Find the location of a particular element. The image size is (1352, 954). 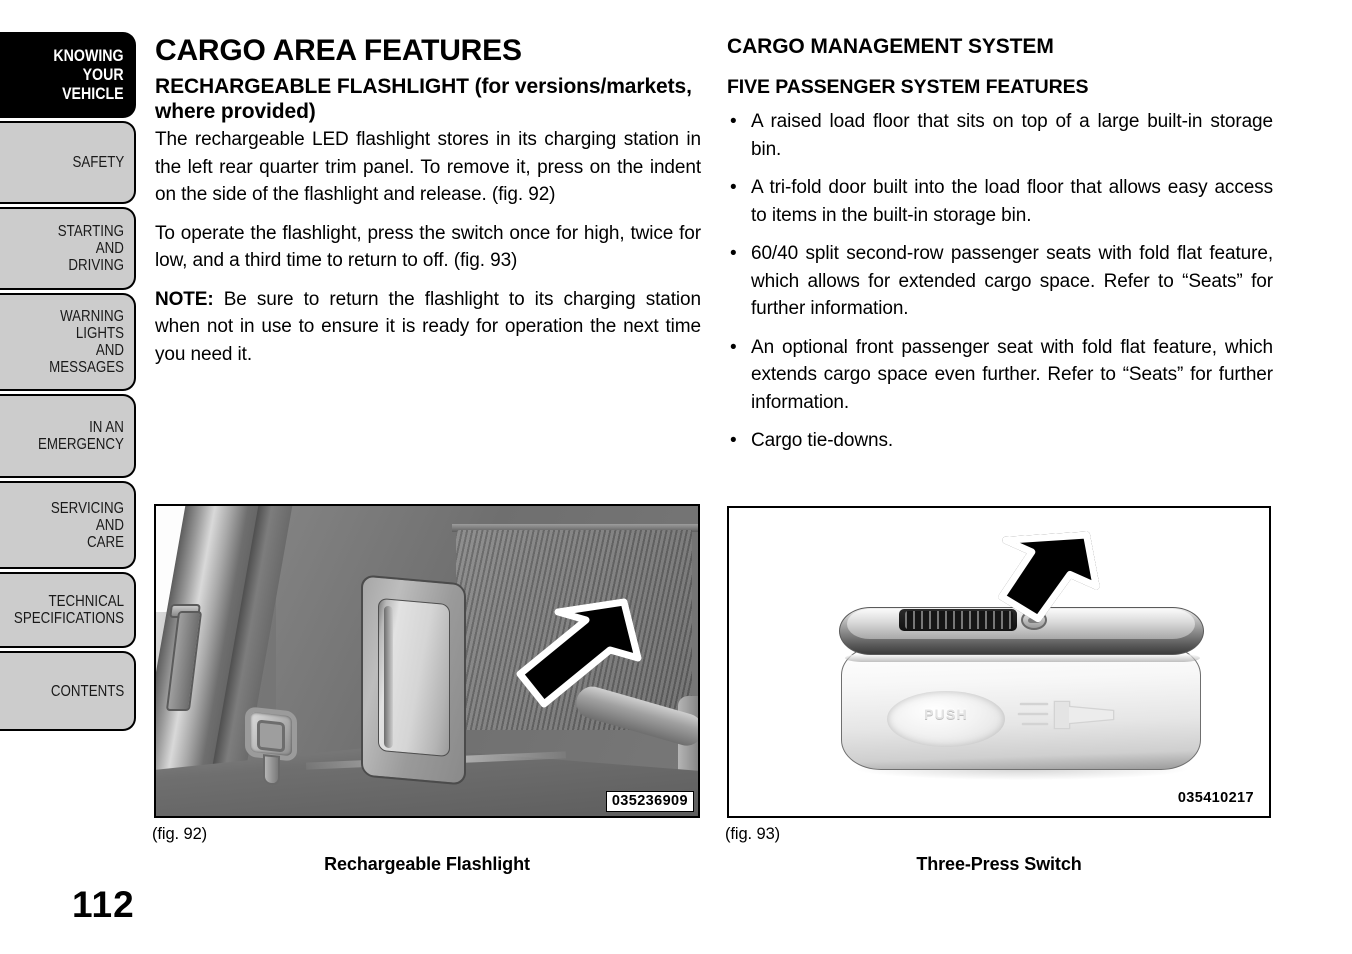

cargo-tie-down-hook is located at coordinates (272, 746).